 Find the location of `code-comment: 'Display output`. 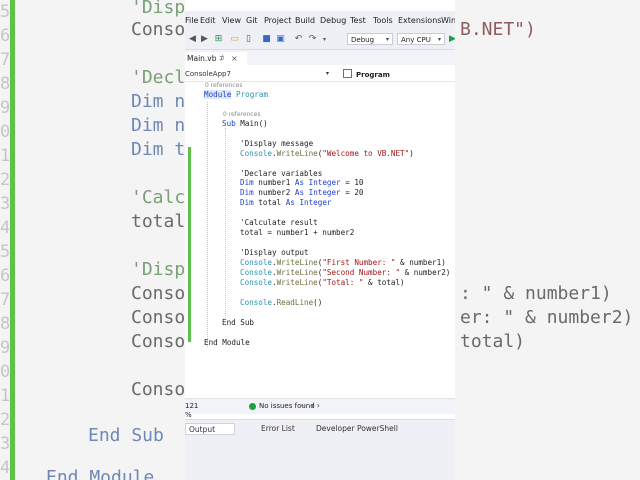

code-comment: 'Display output is located at coordinates (274, 252).